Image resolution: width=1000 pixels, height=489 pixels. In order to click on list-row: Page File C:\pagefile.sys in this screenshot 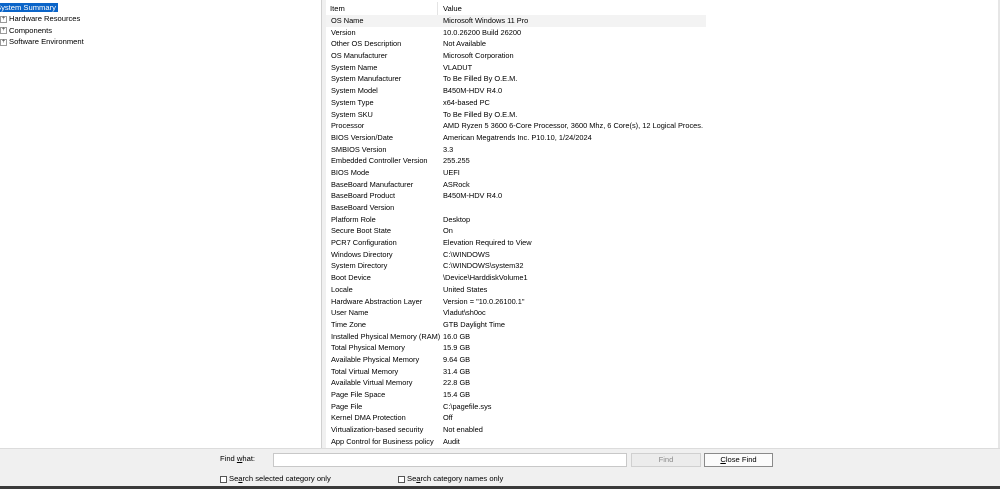, I will do `click(516, 407)`.